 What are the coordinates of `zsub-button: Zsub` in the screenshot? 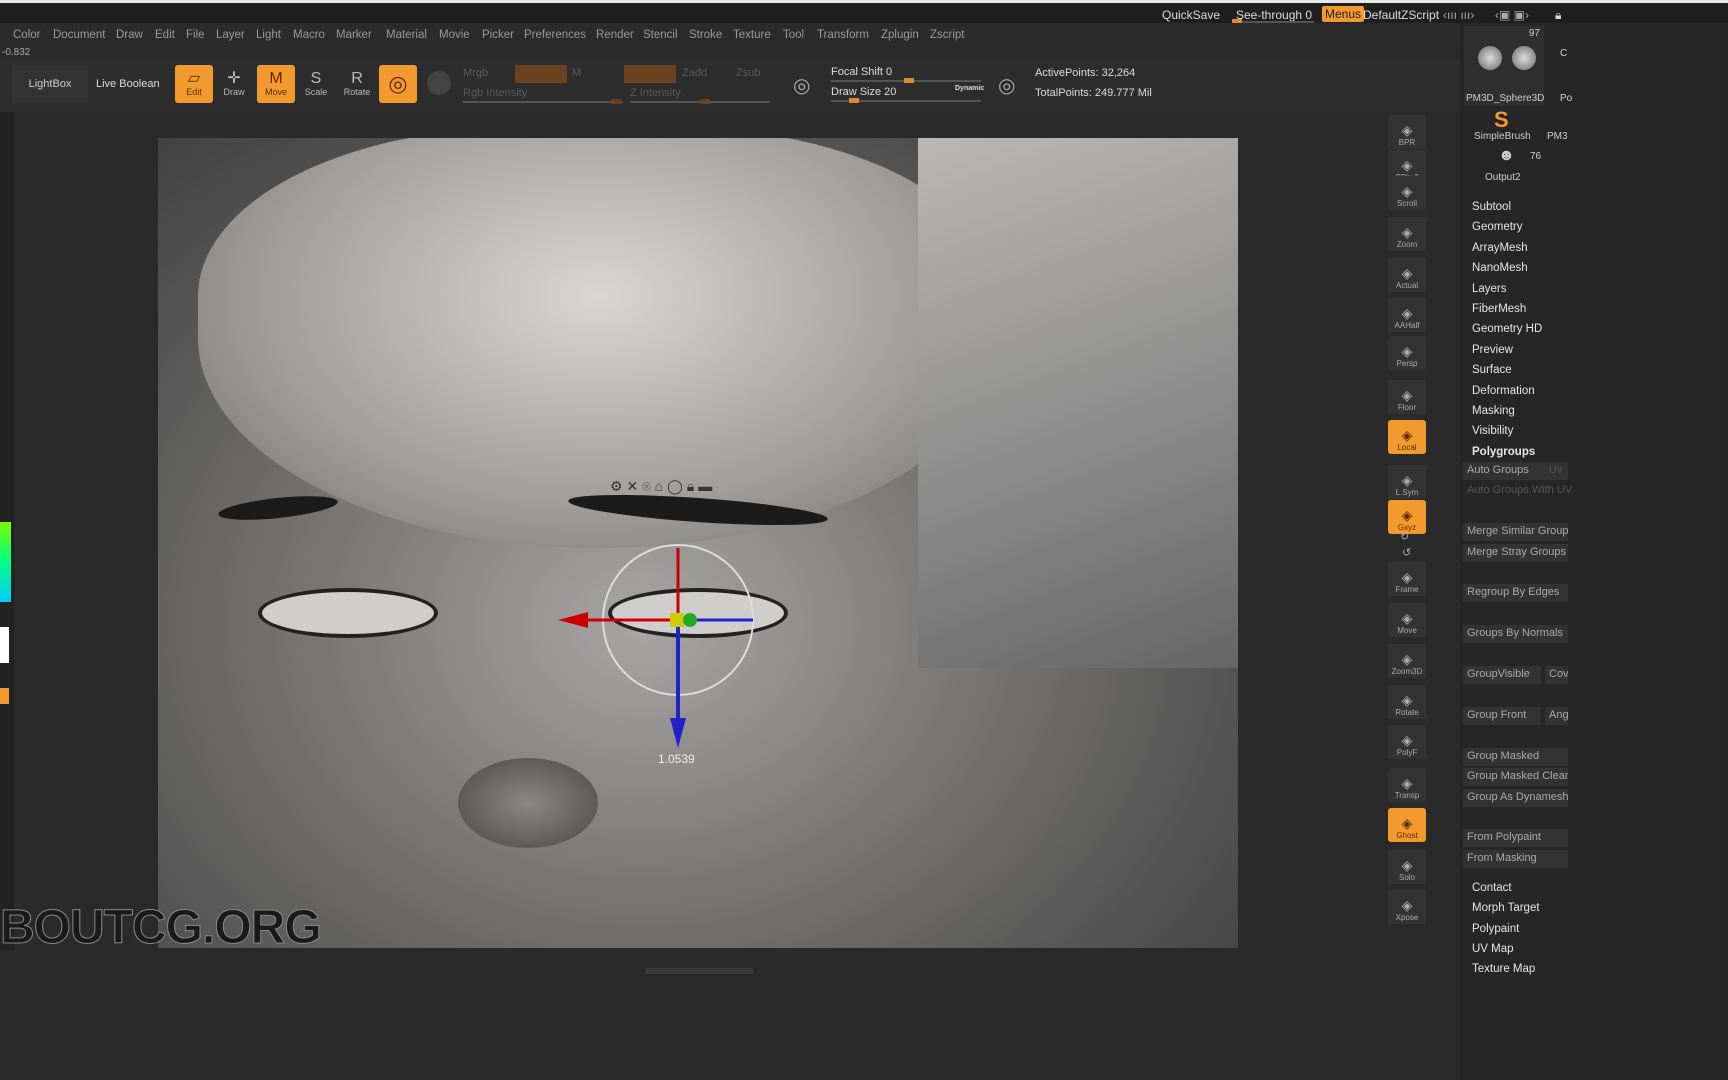 It's located at (748, 73).